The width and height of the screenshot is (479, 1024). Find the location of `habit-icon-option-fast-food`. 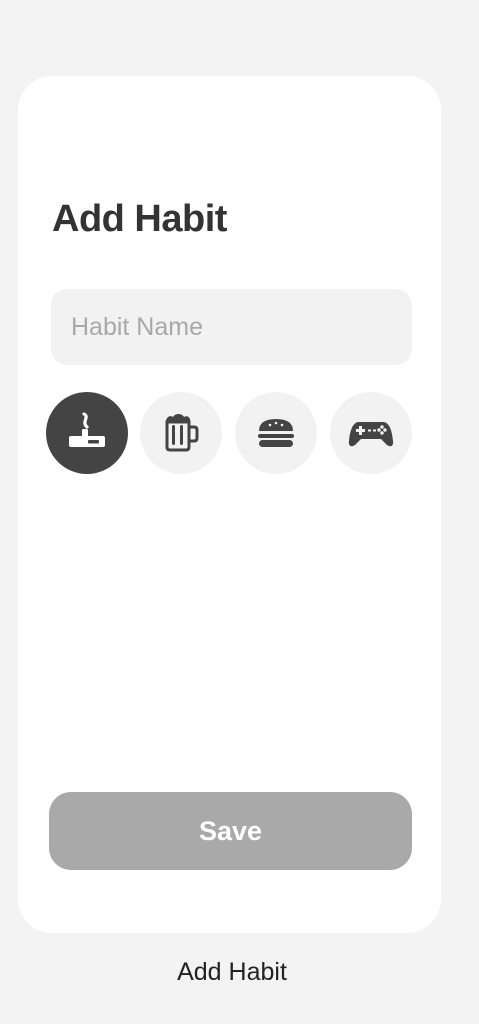

habit-icon-option-fast-food is located at coordinates (276, 433).